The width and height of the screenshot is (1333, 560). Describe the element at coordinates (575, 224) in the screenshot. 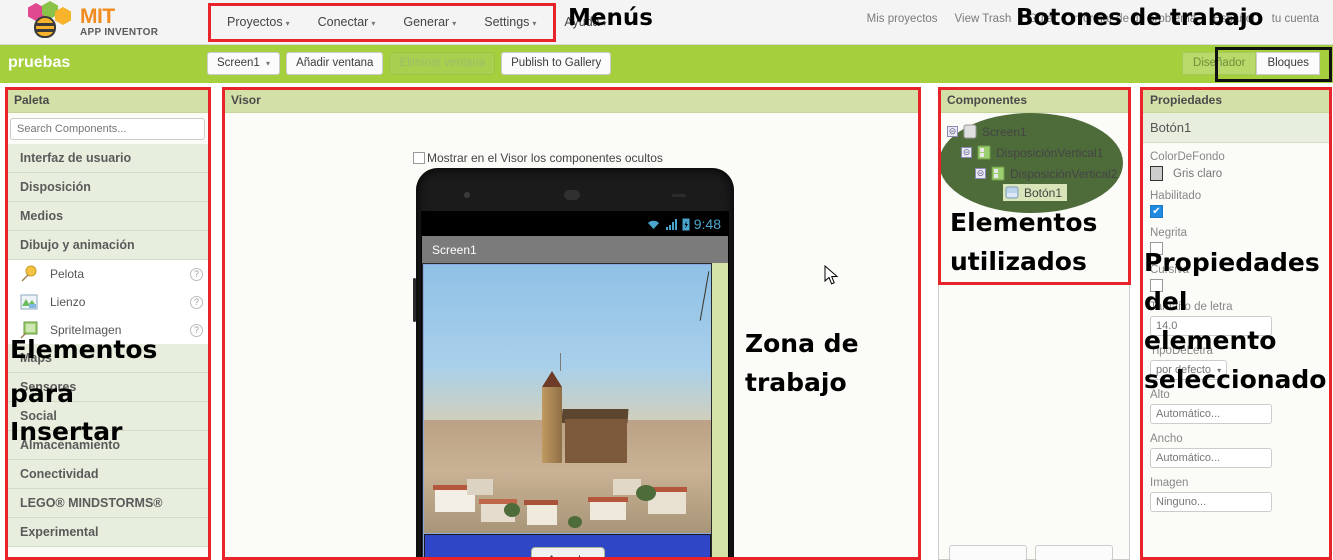

I see `android-status-bar: 9:48` at that location.